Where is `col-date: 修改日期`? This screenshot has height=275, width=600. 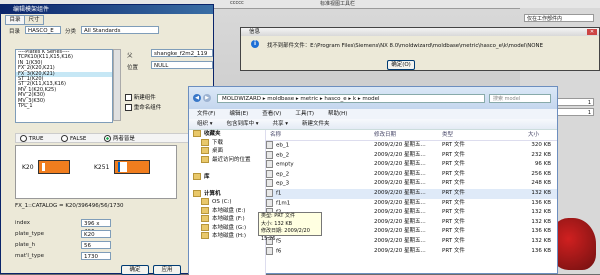 col-date: 修改日期 is located at coordinates (385, 135).